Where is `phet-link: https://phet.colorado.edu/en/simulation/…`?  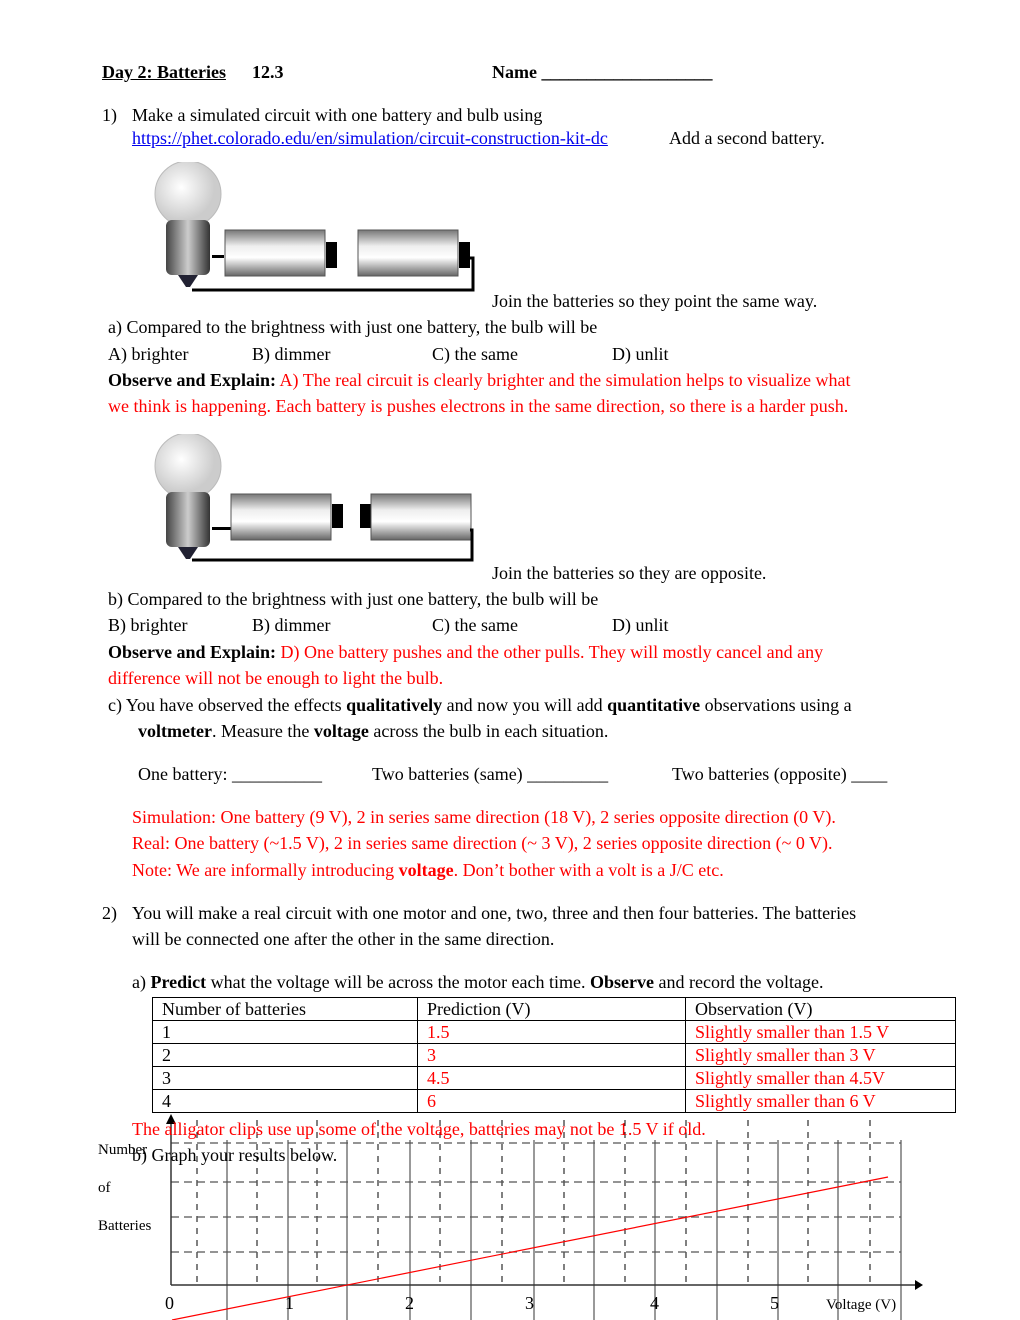
phet-link: https://phet.colorado.edu/en/simulation/… is located at coordinates (370, 138).